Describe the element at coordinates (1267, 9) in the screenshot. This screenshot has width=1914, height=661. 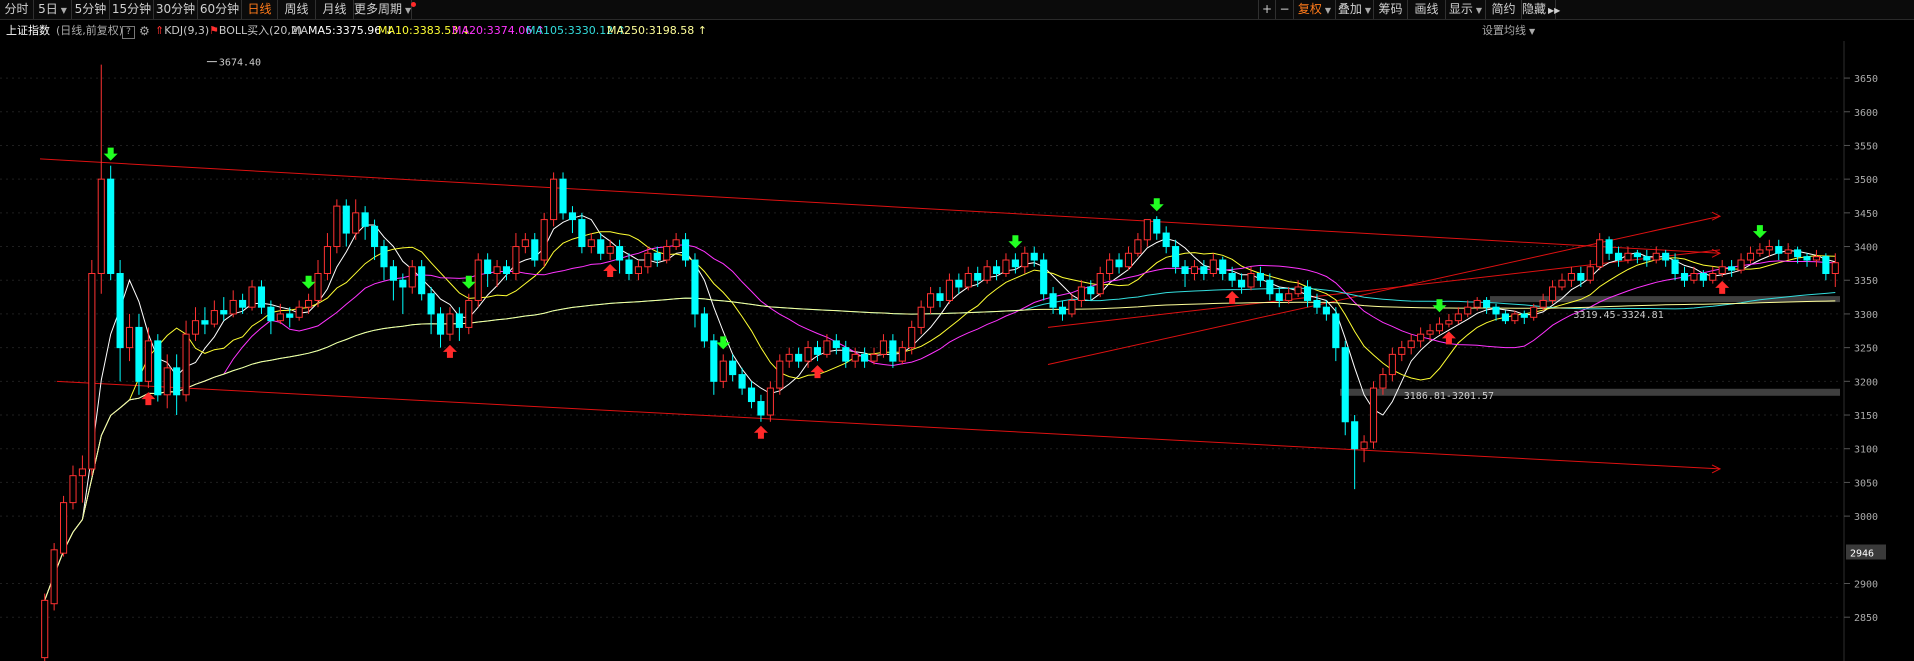
I see `zoom-in-button: +` at that location.